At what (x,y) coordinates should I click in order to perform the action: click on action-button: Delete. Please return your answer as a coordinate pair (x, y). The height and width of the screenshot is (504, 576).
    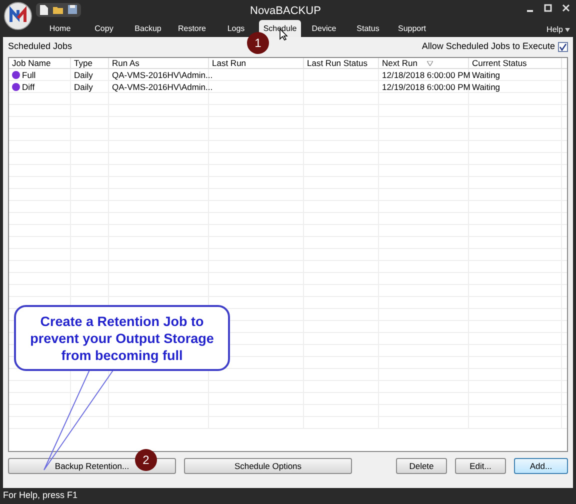
    Looking at the image, I should click on (421, 466).